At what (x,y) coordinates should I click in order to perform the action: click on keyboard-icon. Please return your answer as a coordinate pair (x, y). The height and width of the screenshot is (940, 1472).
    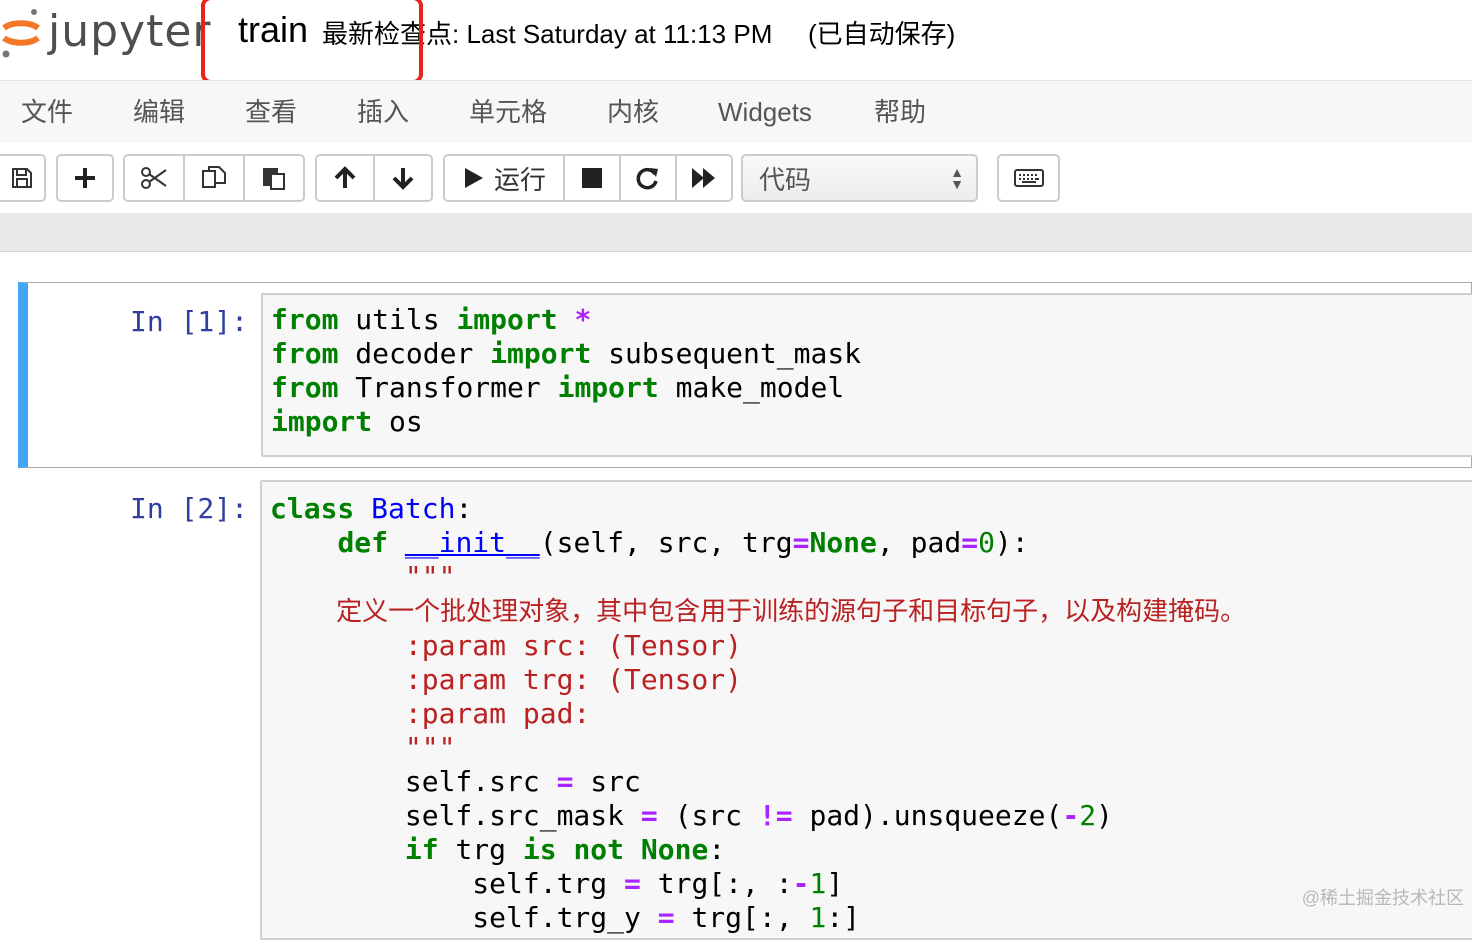
    Looking at the image, I should click on (1028, 178).